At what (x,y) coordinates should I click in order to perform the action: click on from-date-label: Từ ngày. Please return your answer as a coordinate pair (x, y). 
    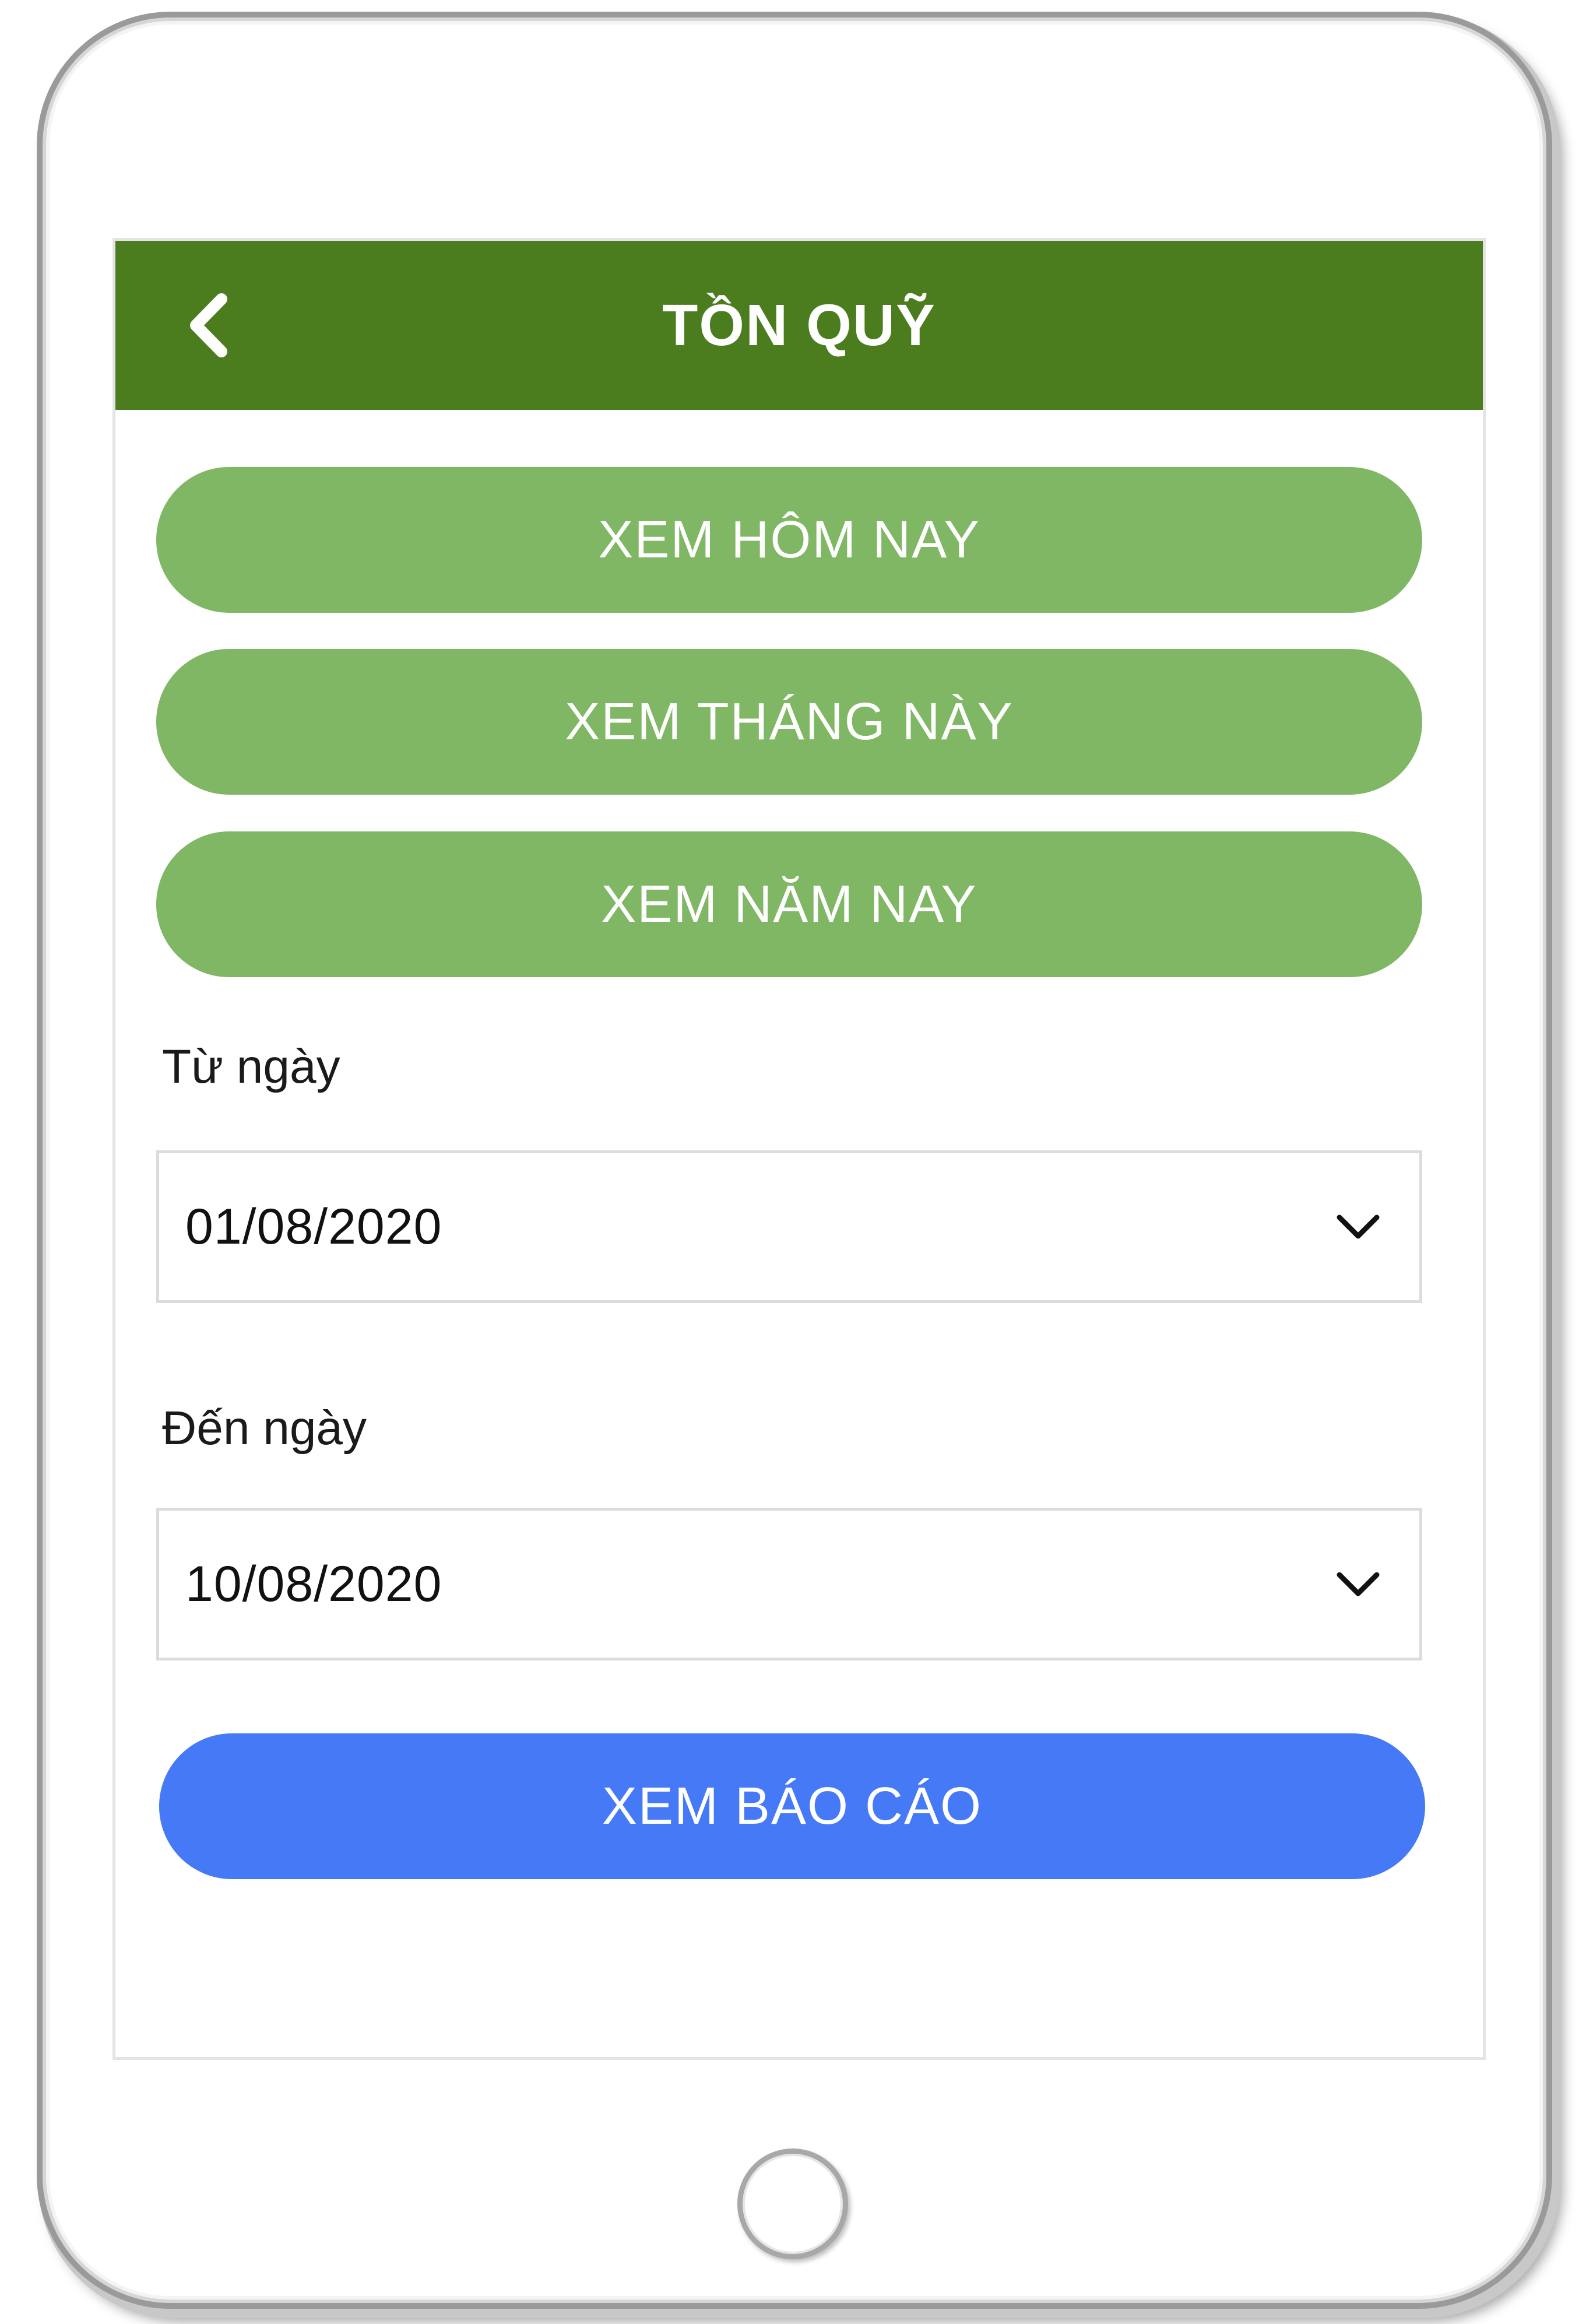
    Looking at the image, I should click on (251, 1066).